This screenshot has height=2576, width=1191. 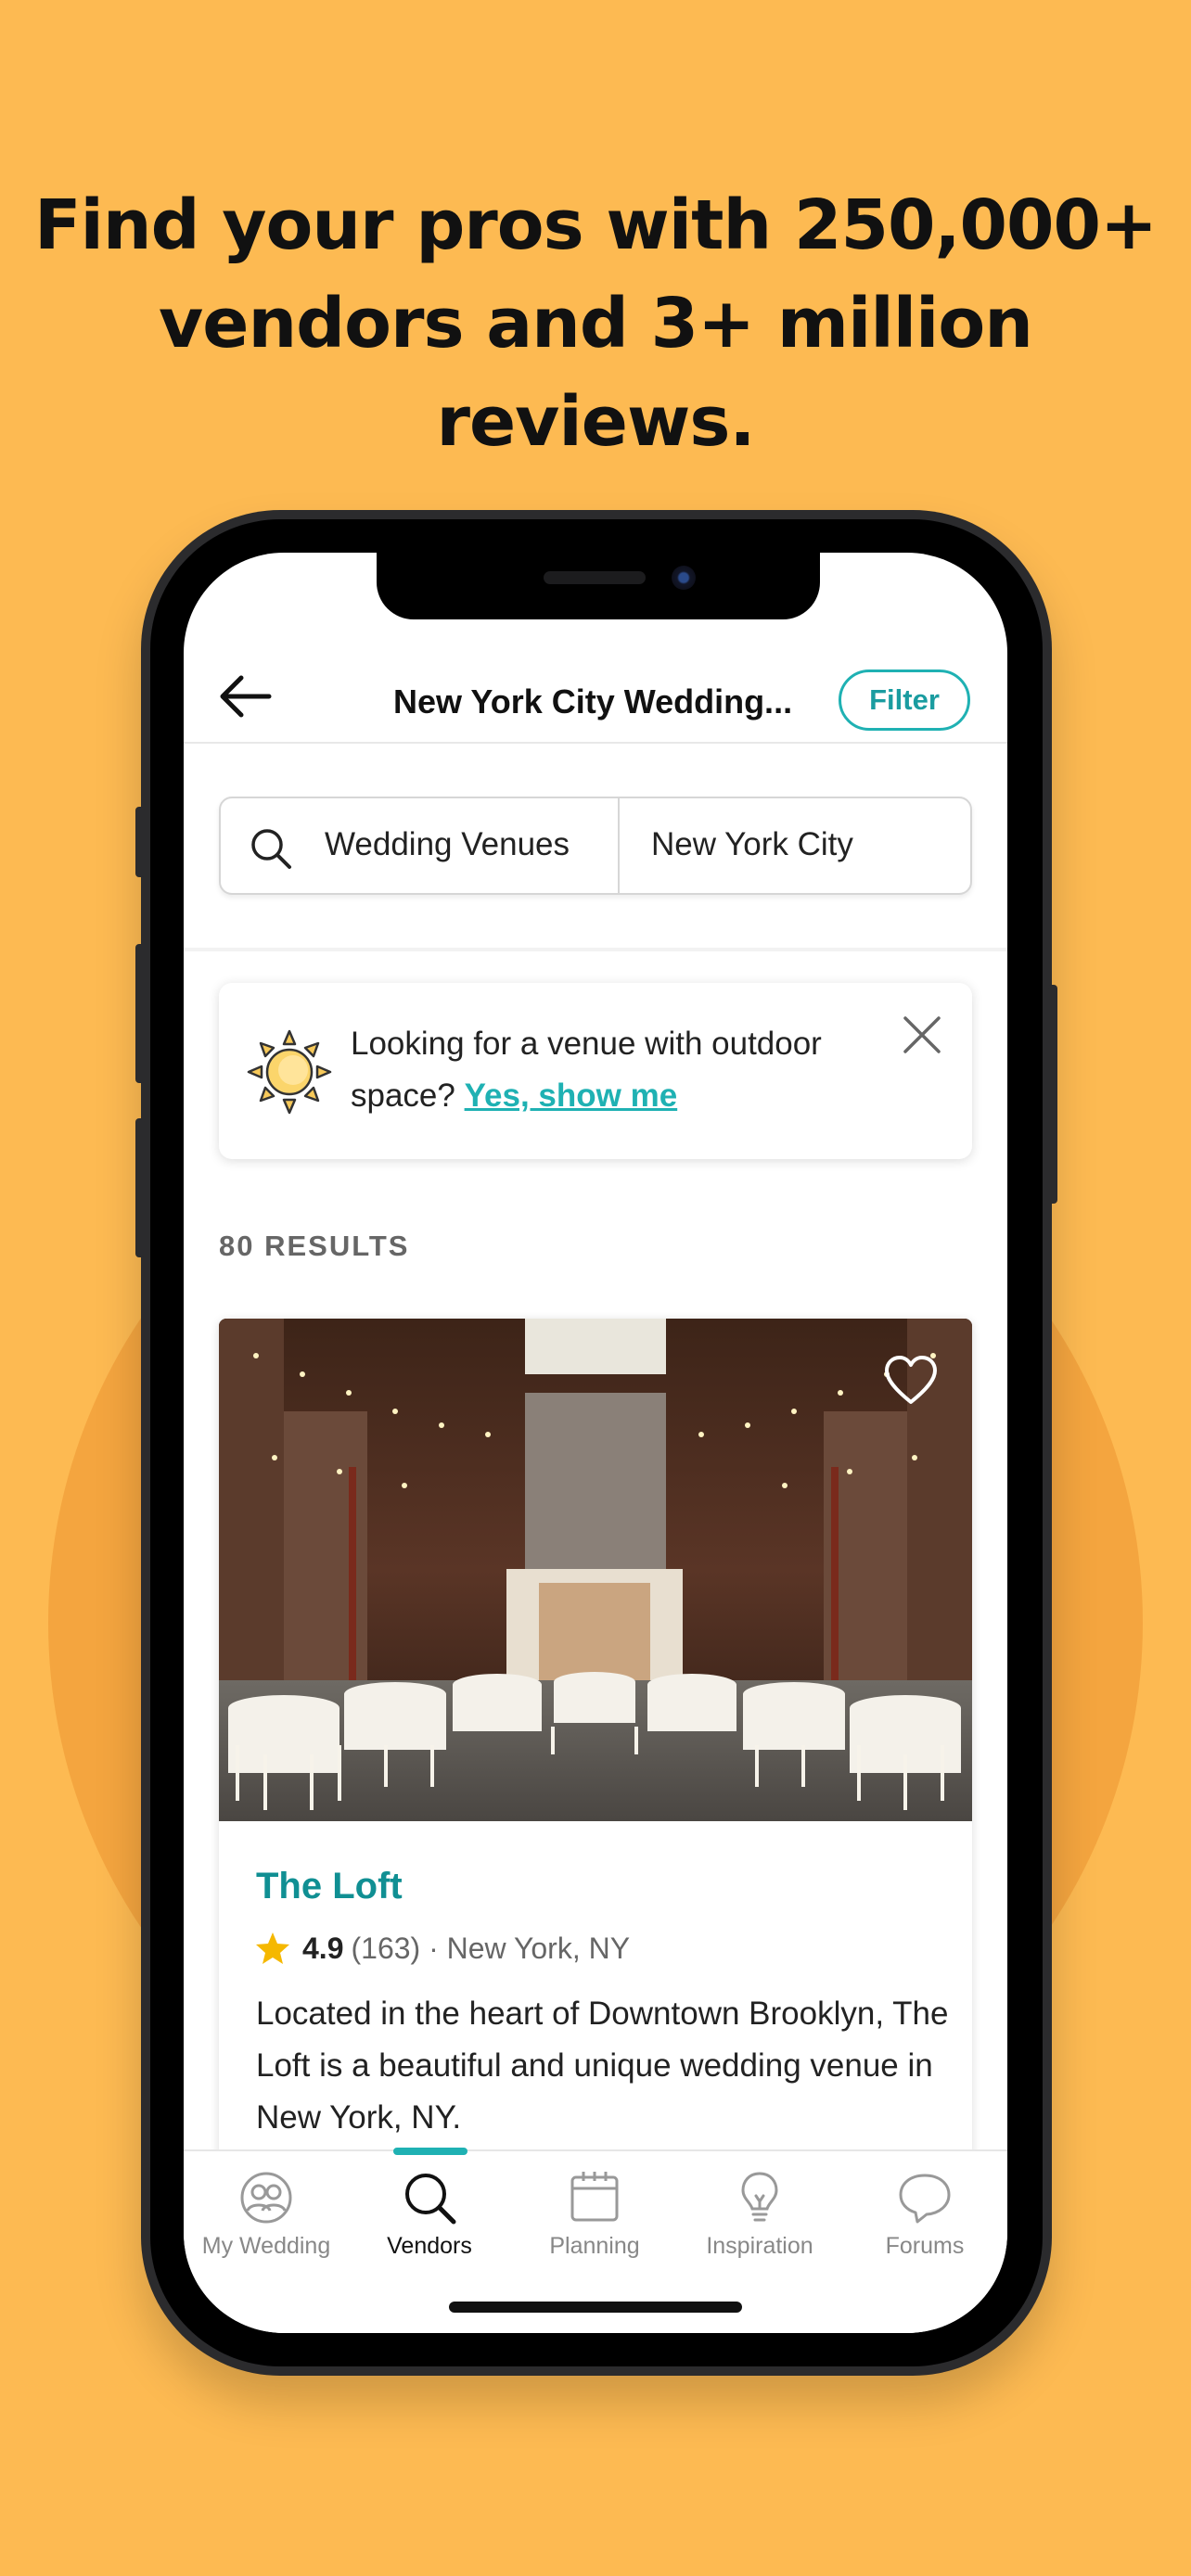 I want to click on headline-line-2: vendors and 3+ million reviews., so click(x=596, y=373).